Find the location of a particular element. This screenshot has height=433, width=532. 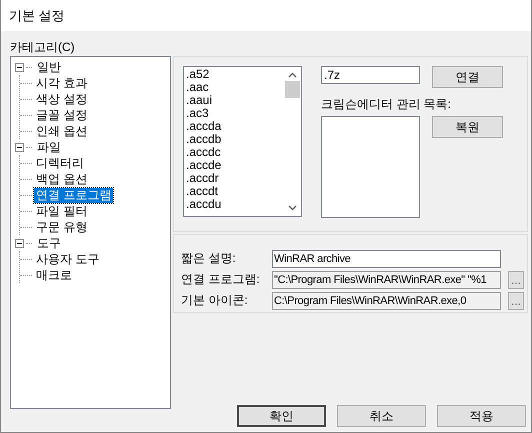

text-field: WinRAR archive is located at coordinates (386, 259).